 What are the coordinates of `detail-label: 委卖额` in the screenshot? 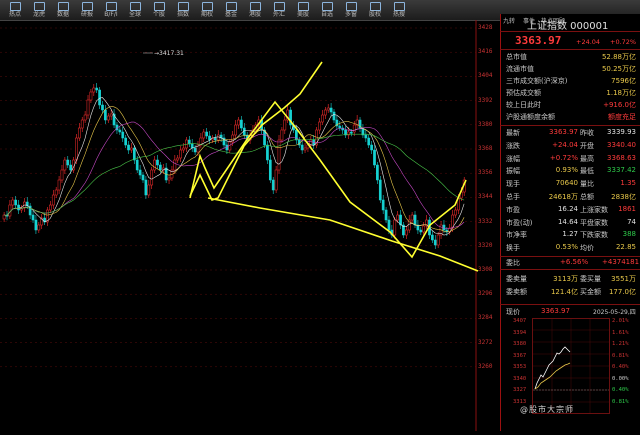 It's located at (516, 291).